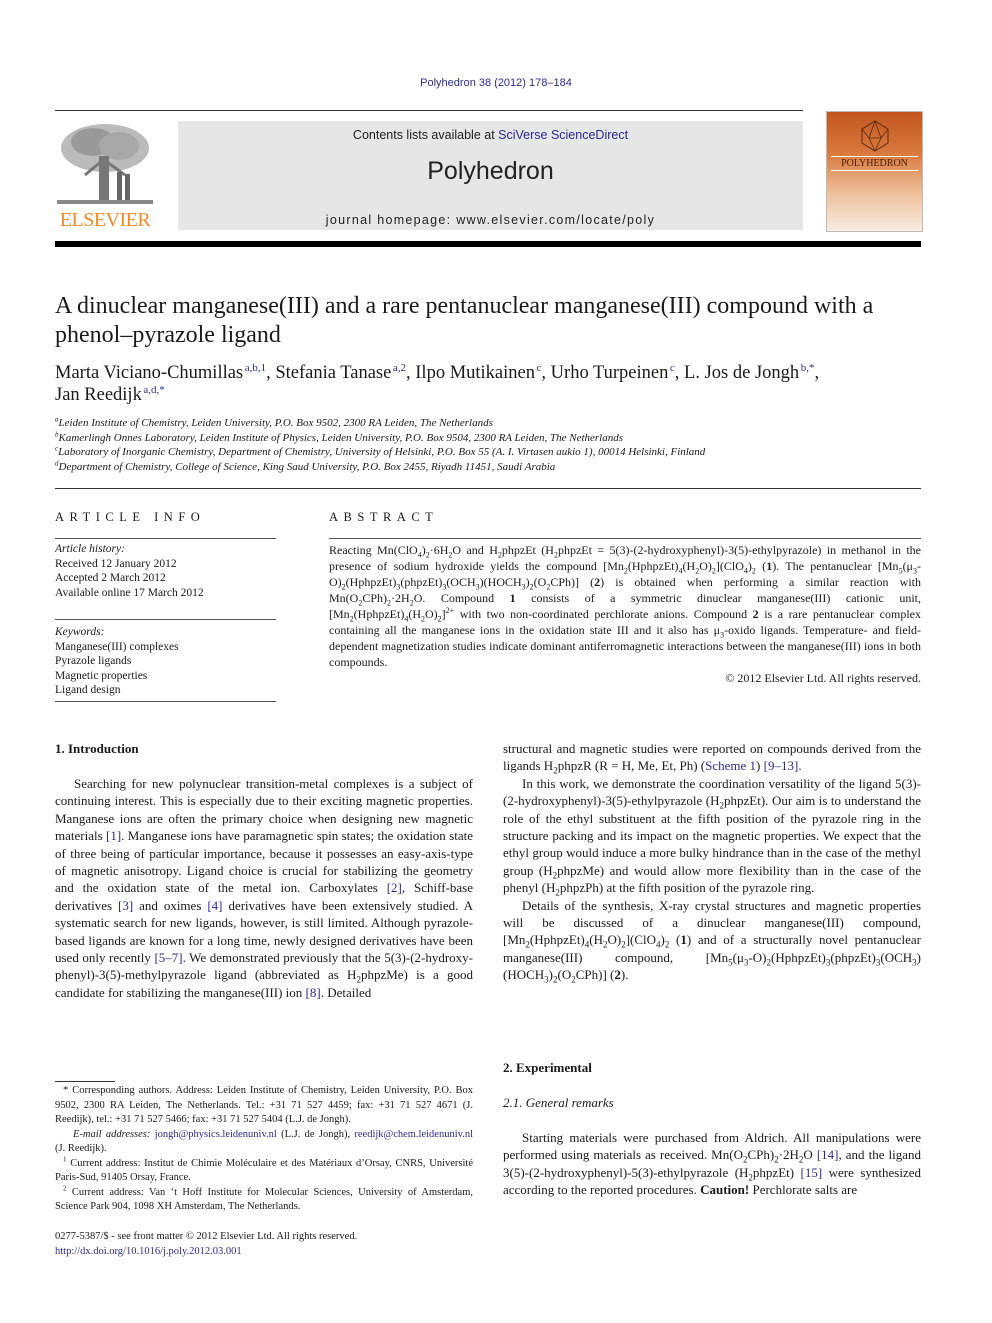  What do you see at coordinates (413, 1134) in the screenshot?
I see `email-link: reedijk@chem.leidenuniv.nl` at bounding box center [413, 1134].